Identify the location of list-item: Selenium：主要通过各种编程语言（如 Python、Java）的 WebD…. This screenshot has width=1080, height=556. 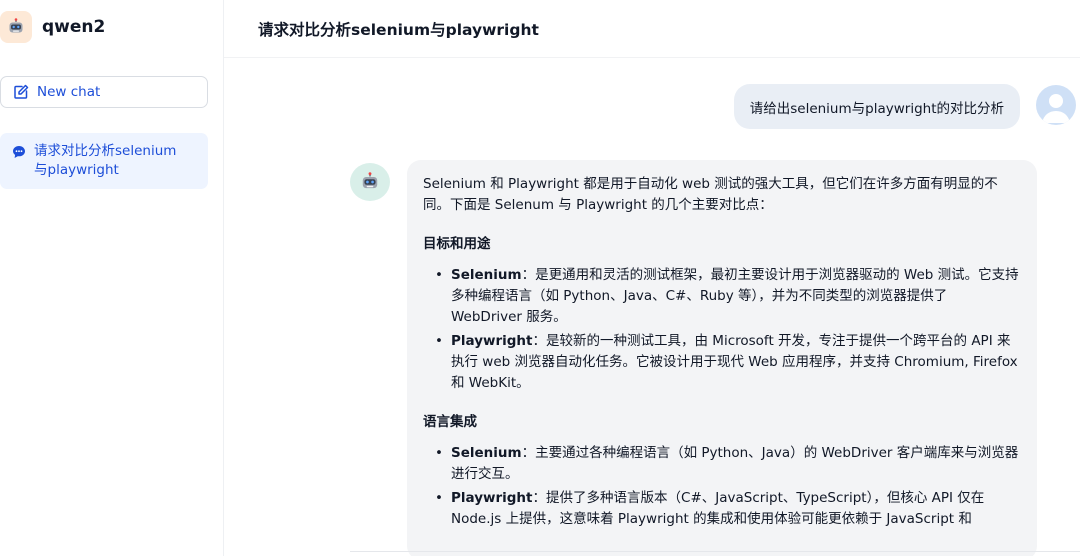
(722, 464).